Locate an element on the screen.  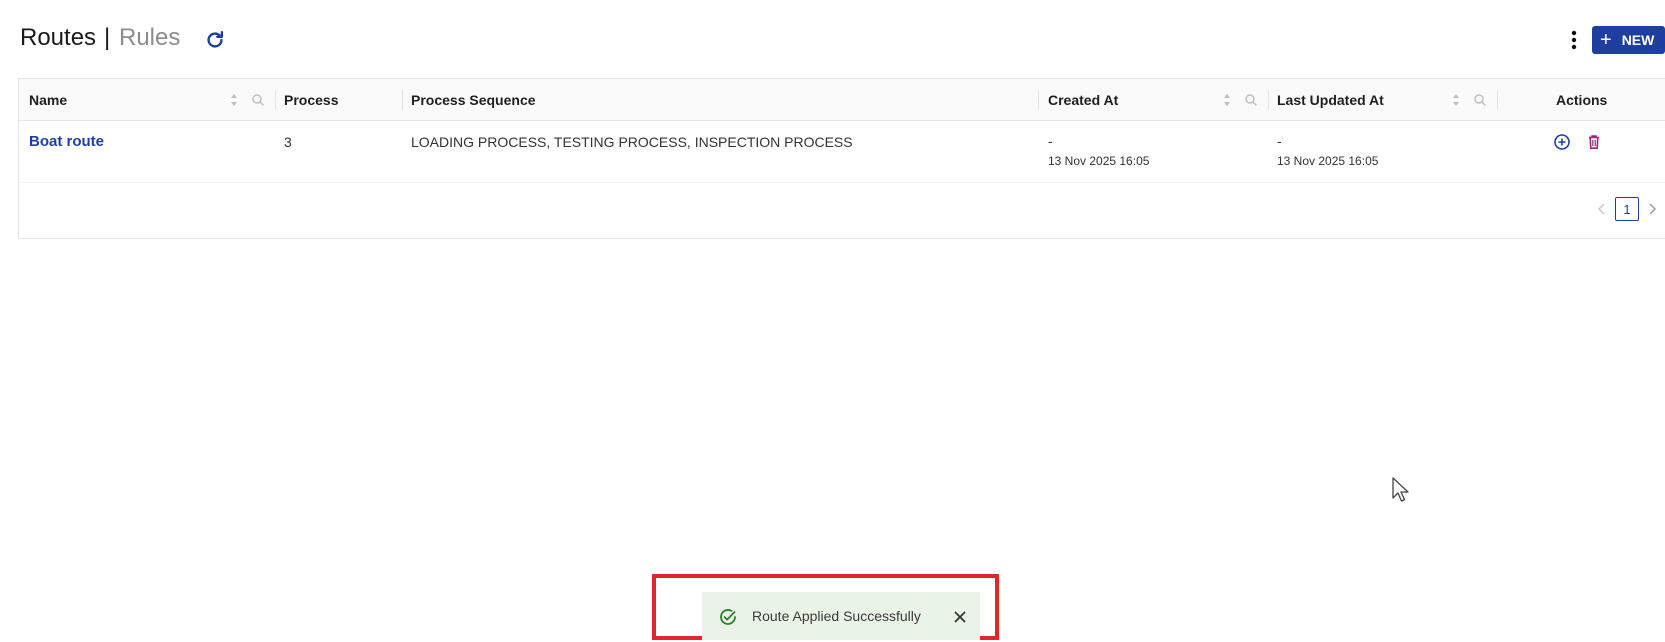
route-name-link: Boat route is located at coordinates (66, 141).